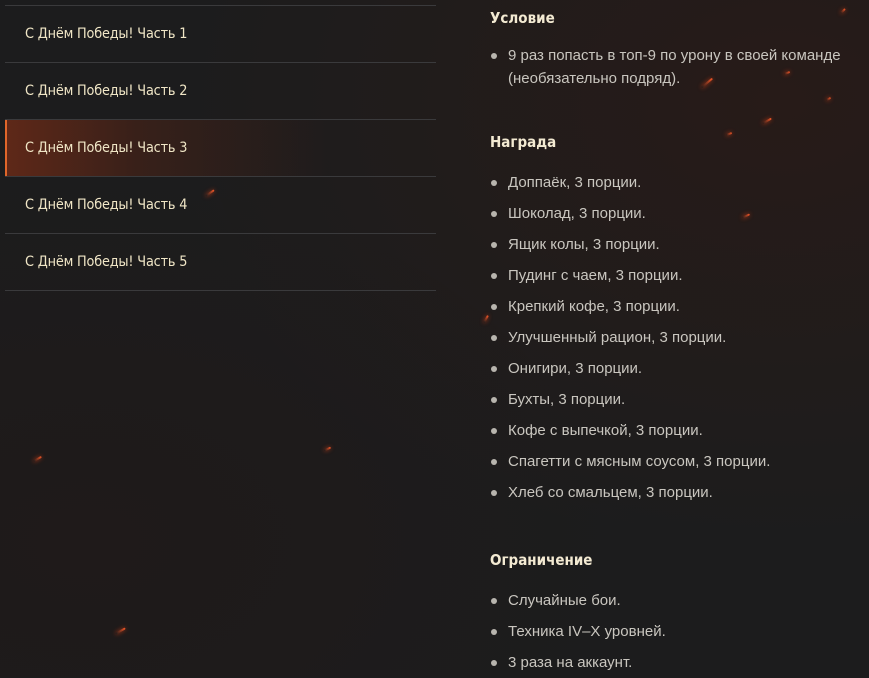 The image size is (869, 678). Describe the element at coordinates (679, 399) in the screenshot. I see `list-item: Бухты, 3 порции.` at that location.